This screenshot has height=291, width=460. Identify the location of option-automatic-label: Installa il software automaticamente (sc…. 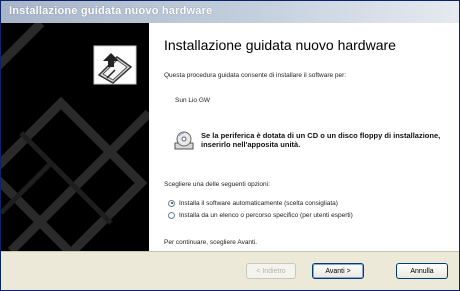
(258, 203).